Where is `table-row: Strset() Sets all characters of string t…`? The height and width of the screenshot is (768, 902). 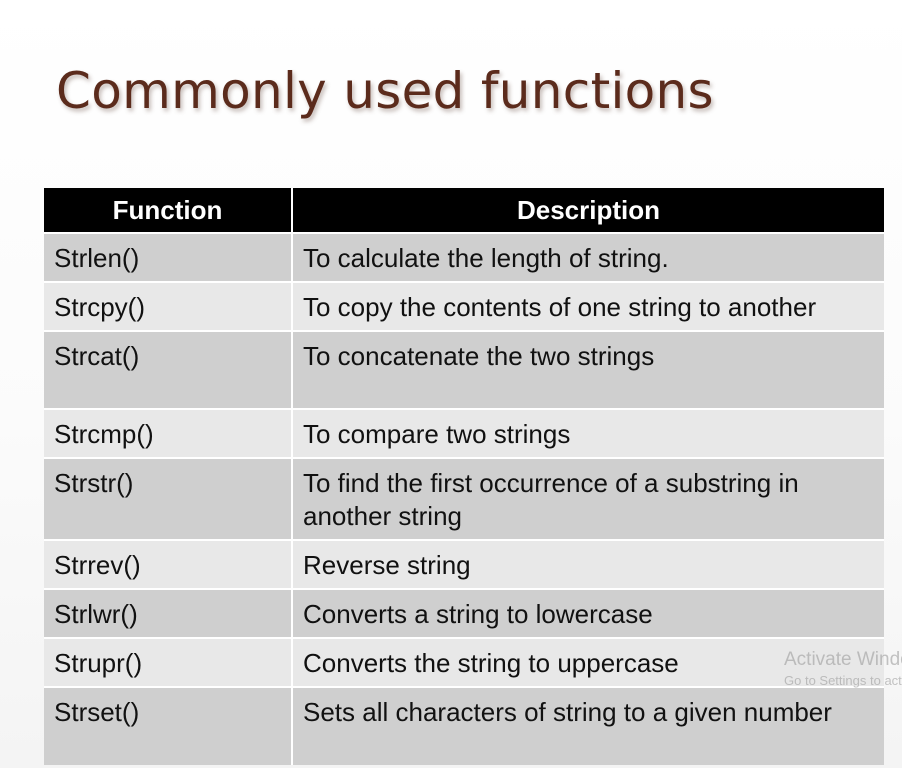
table-row: Strset() Sets all characters of string t… is located at coordinates (464, 725).